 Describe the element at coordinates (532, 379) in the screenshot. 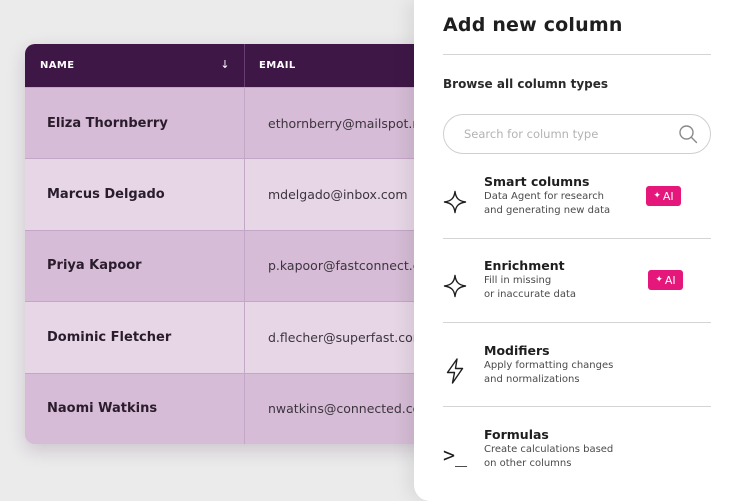

I see `column-type-description: and normalizations` at that location.